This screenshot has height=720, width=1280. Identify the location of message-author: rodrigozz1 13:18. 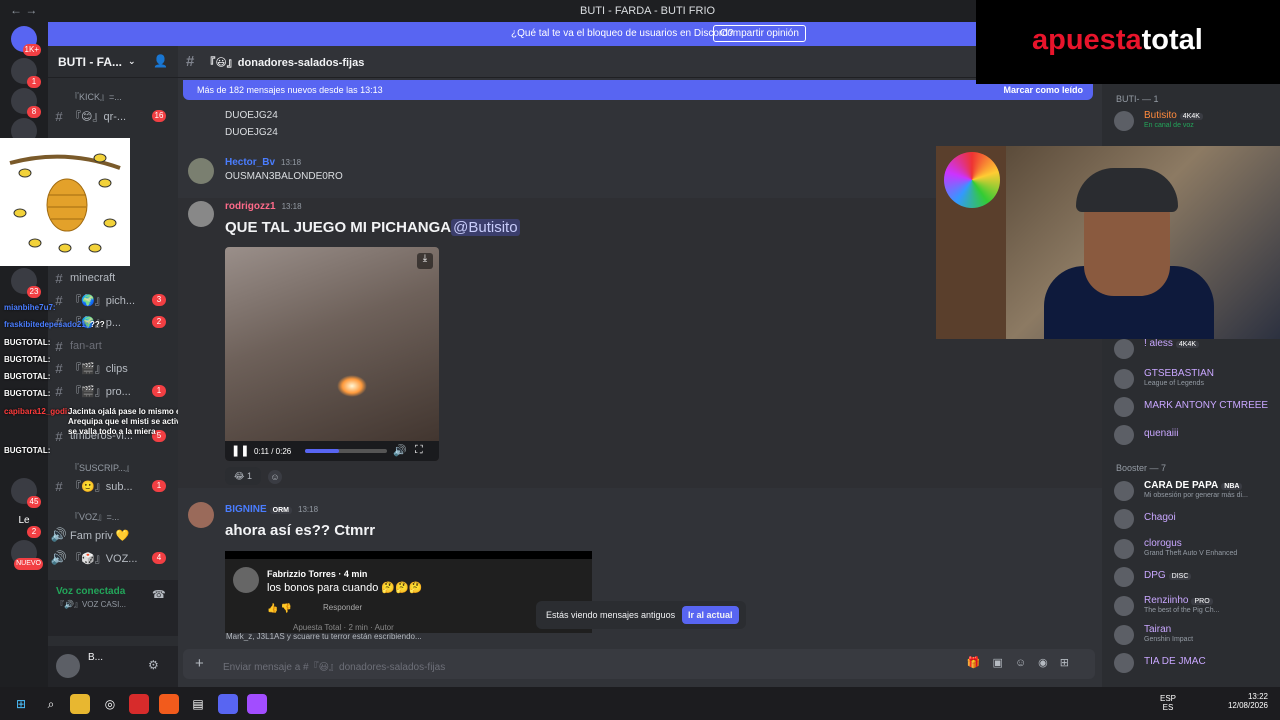
(263, 206).